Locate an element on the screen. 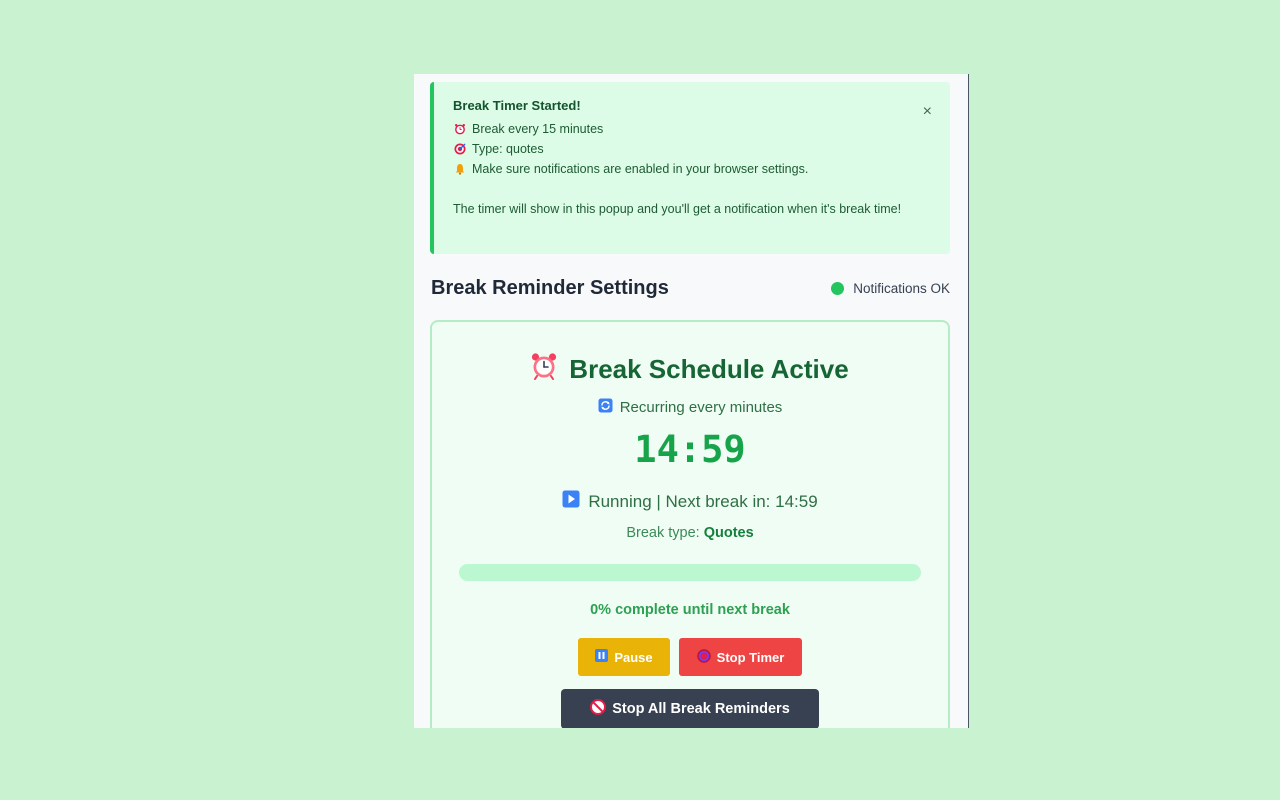  stop-all-reminders-button: Stop All Break Reminders is located at coordinates (690, 708).